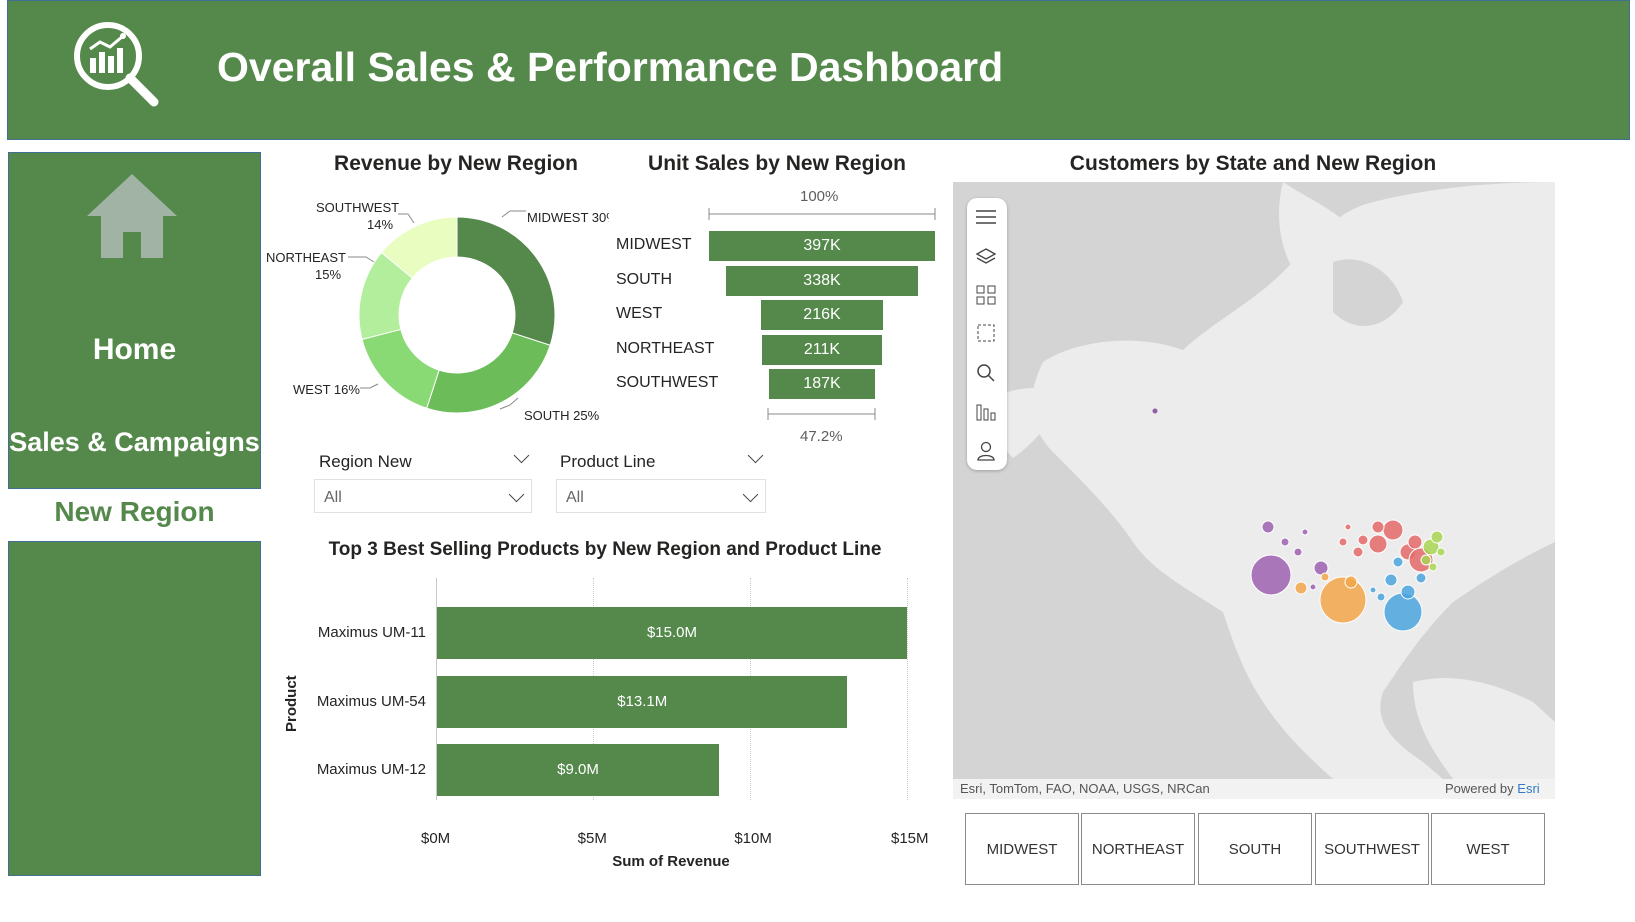  Describe the element at coordinates (369, 386) in the screenshot. I see `leader-line-west` at that location.